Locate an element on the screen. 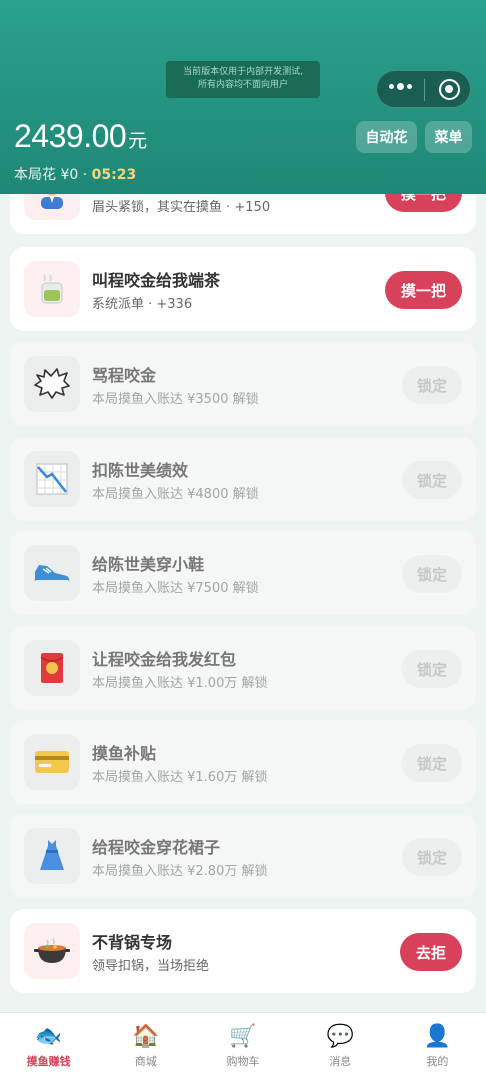 The image size is (486, 1080). task-title: 不背锅专场 is located at coordinates (132, 942).